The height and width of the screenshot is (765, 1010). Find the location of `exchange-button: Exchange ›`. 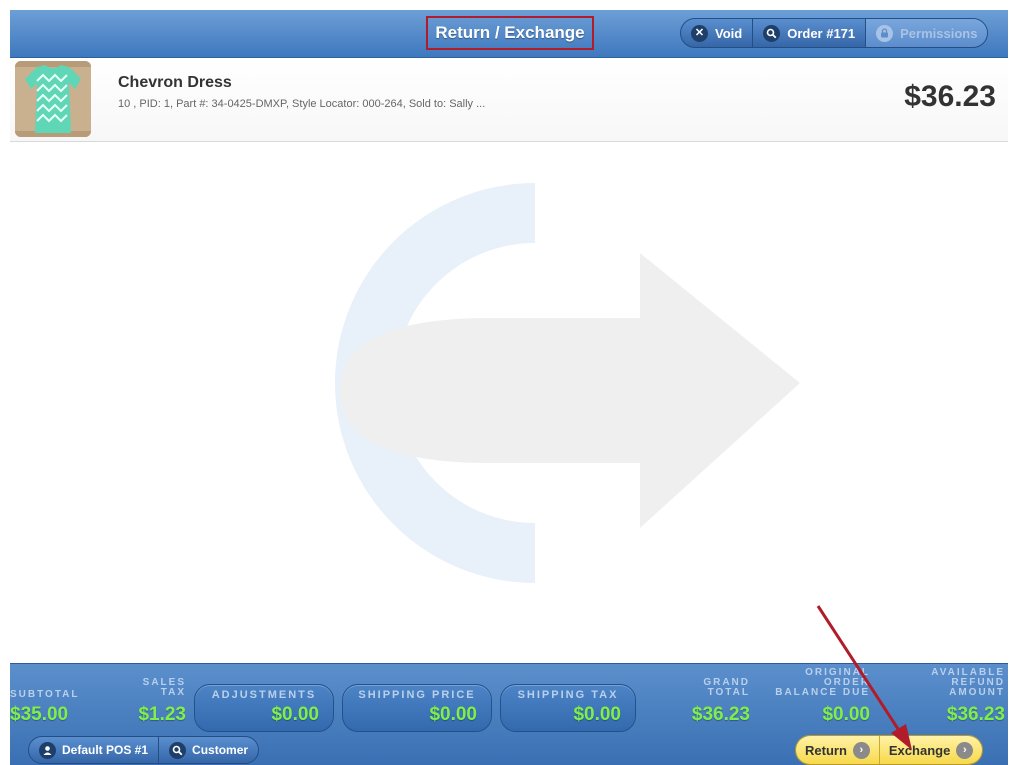

exchange-button: Exchange › is located at coordinates (931, 750).